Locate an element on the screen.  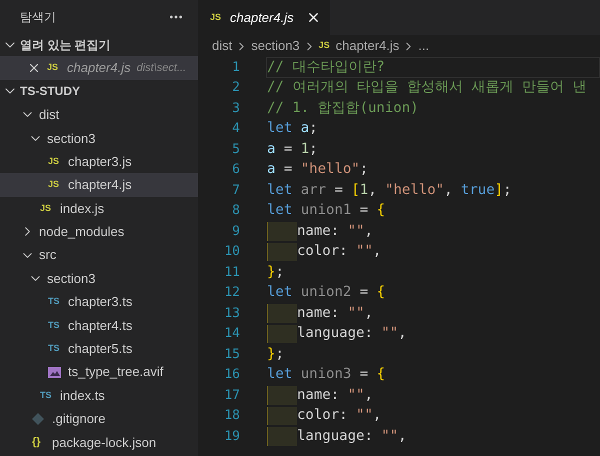
line-number: 2 is located at coordinates (235, 88).